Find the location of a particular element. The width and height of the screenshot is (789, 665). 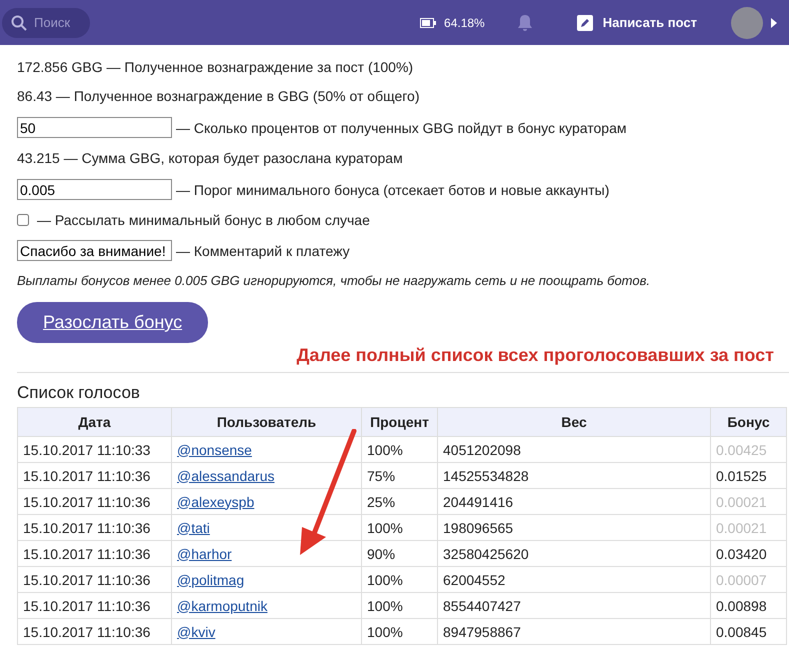

column-header: Процент is located at coordinates (400, 422).